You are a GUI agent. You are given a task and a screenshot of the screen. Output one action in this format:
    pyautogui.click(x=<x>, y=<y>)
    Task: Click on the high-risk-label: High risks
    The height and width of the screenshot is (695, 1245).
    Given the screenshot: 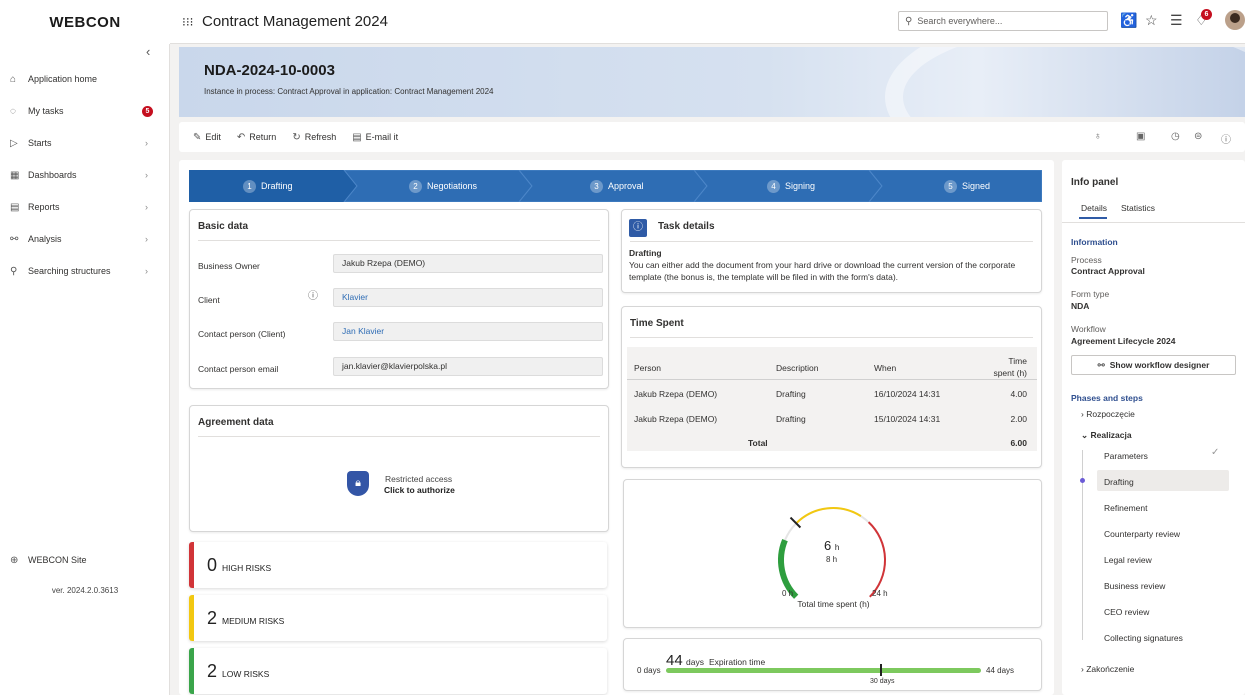 What is the action you would take?
    pyautogui.click(x=247, y=567)
    